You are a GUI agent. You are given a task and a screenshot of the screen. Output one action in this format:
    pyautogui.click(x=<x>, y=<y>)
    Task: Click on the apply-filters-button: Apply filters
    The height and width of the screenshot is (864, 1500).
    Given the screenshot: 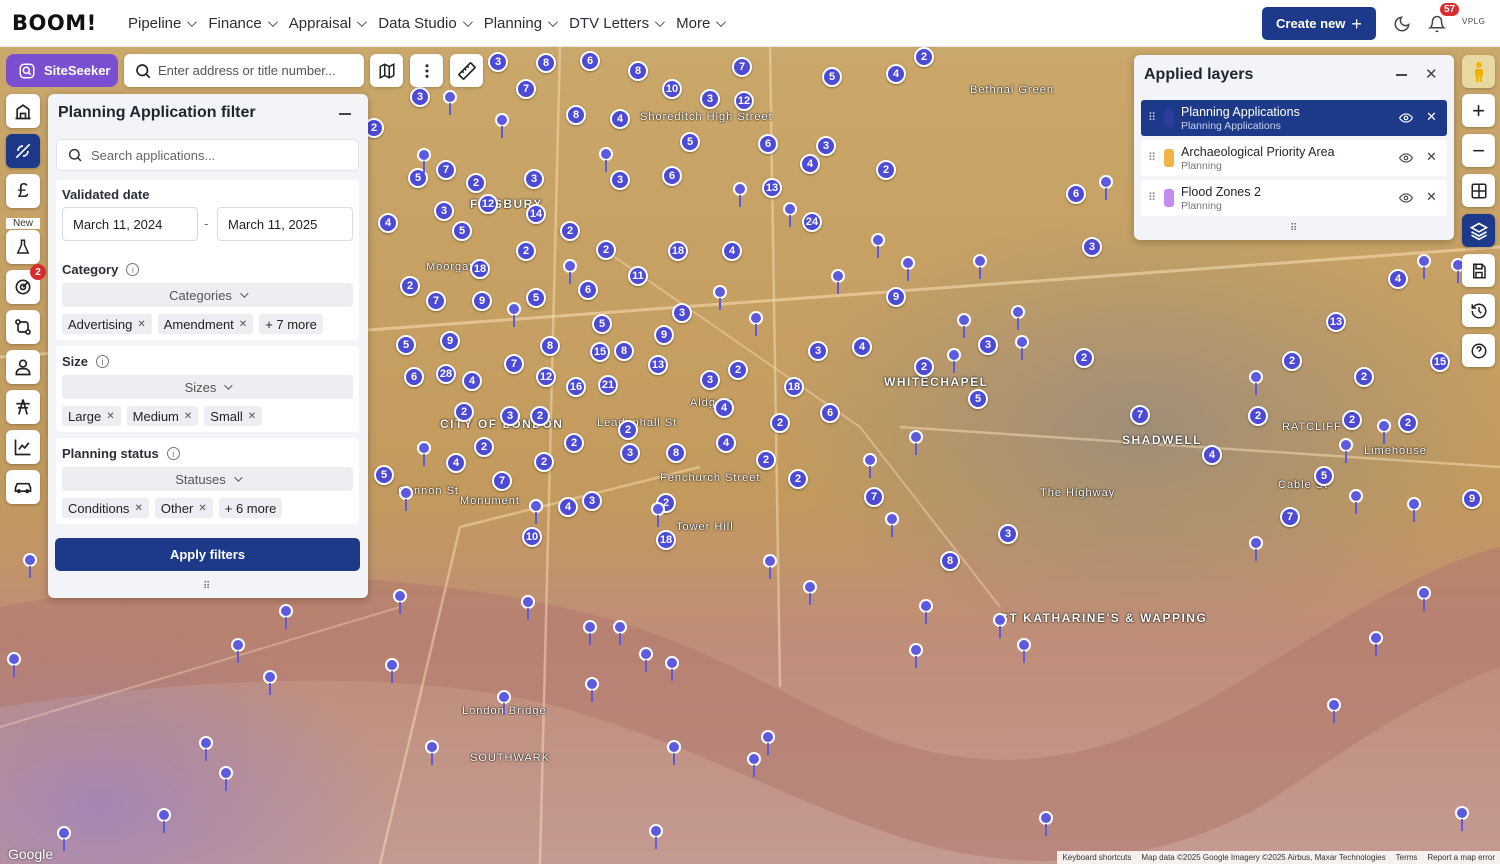 What is the action you would take?
    pyautogui.click(x=207, y=554)
    